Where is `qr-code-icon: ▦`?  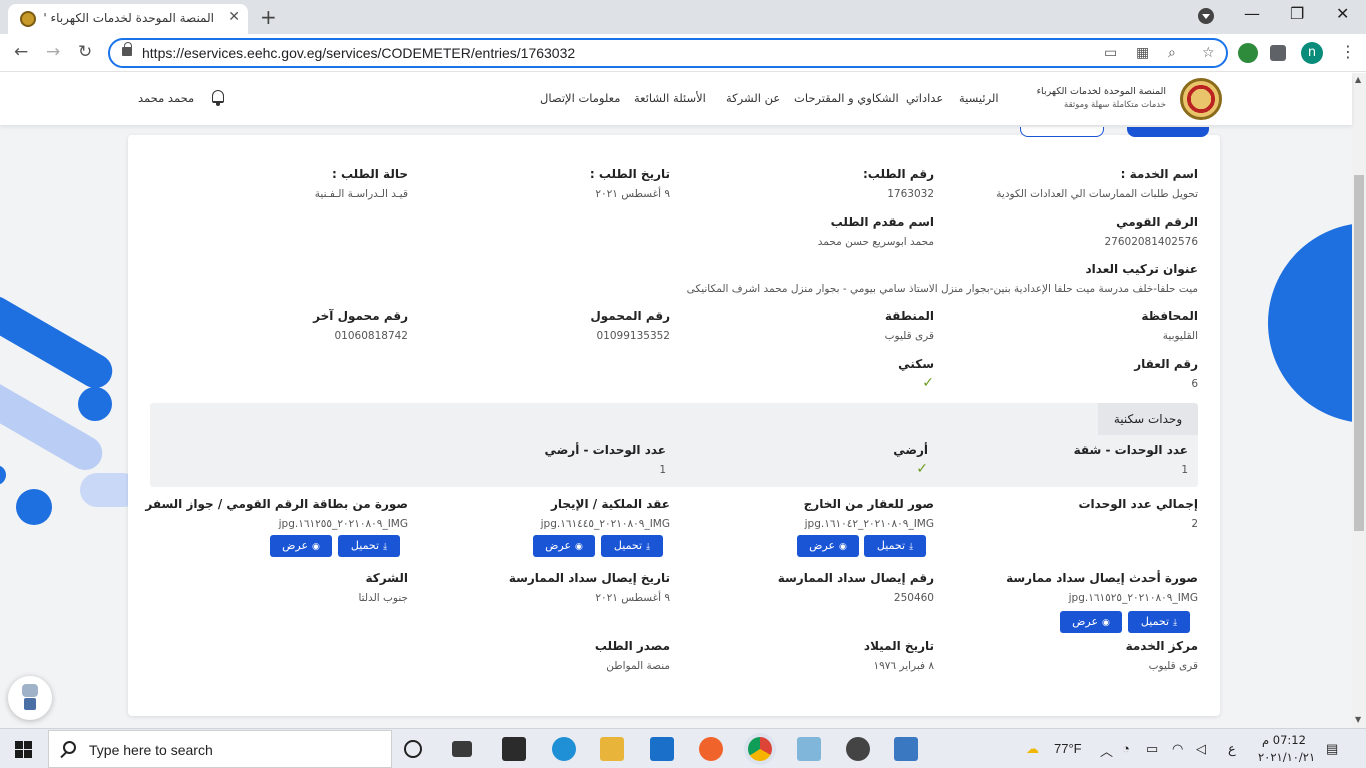 qr-code-icon: ▦ is located at coordinates (1142, 53).